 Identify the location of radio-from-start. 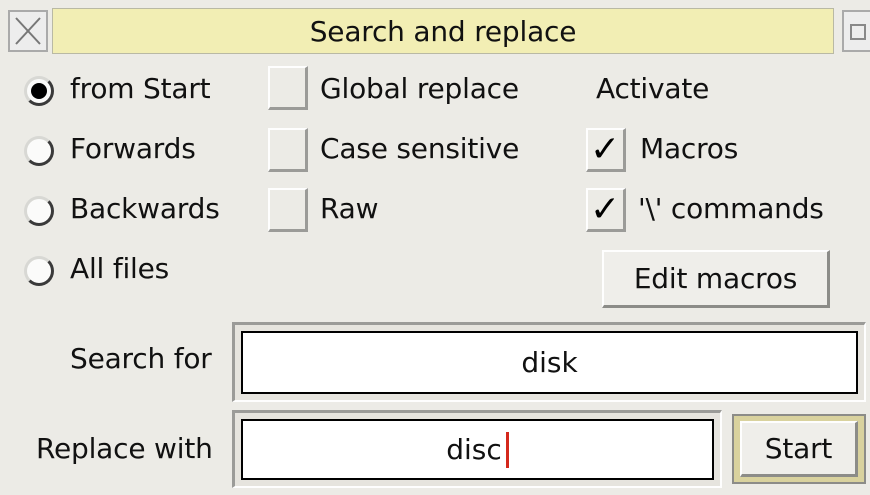
(39, 91).